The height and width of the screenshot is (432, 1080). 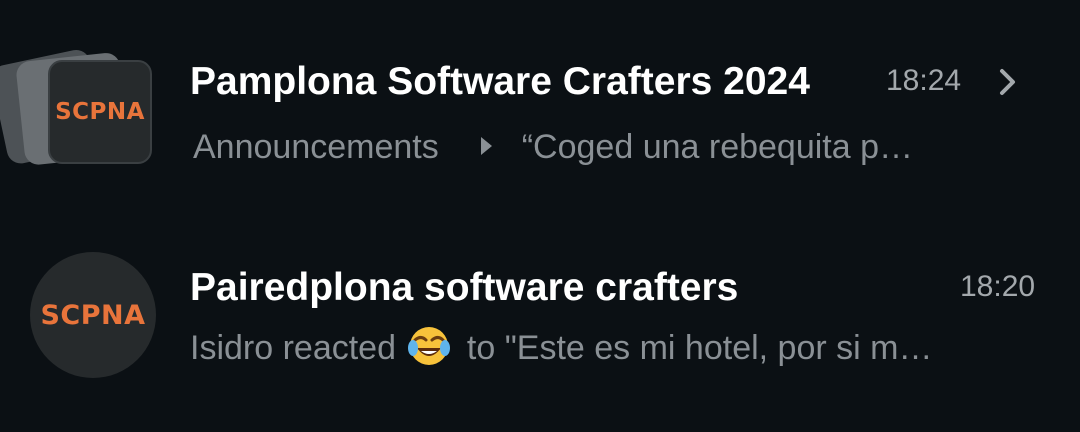 I want to click on face-with-tears-of-joy-icon, so click(x=429, y=346).